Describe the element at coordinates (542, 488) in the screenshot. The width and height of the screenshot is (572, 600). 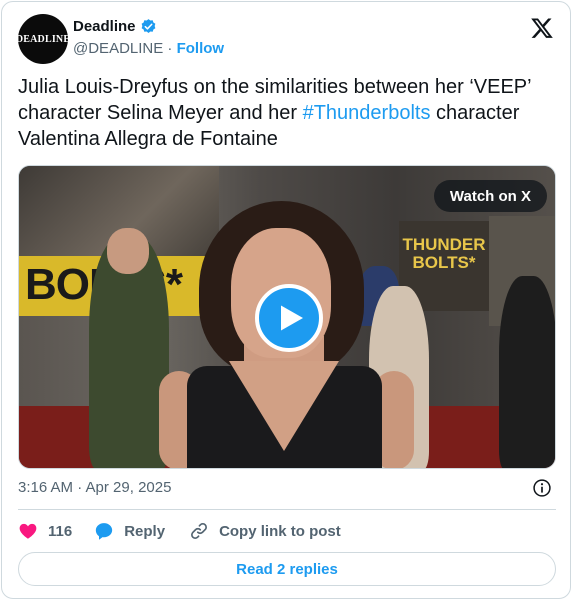
I see `info-icon` at that location.